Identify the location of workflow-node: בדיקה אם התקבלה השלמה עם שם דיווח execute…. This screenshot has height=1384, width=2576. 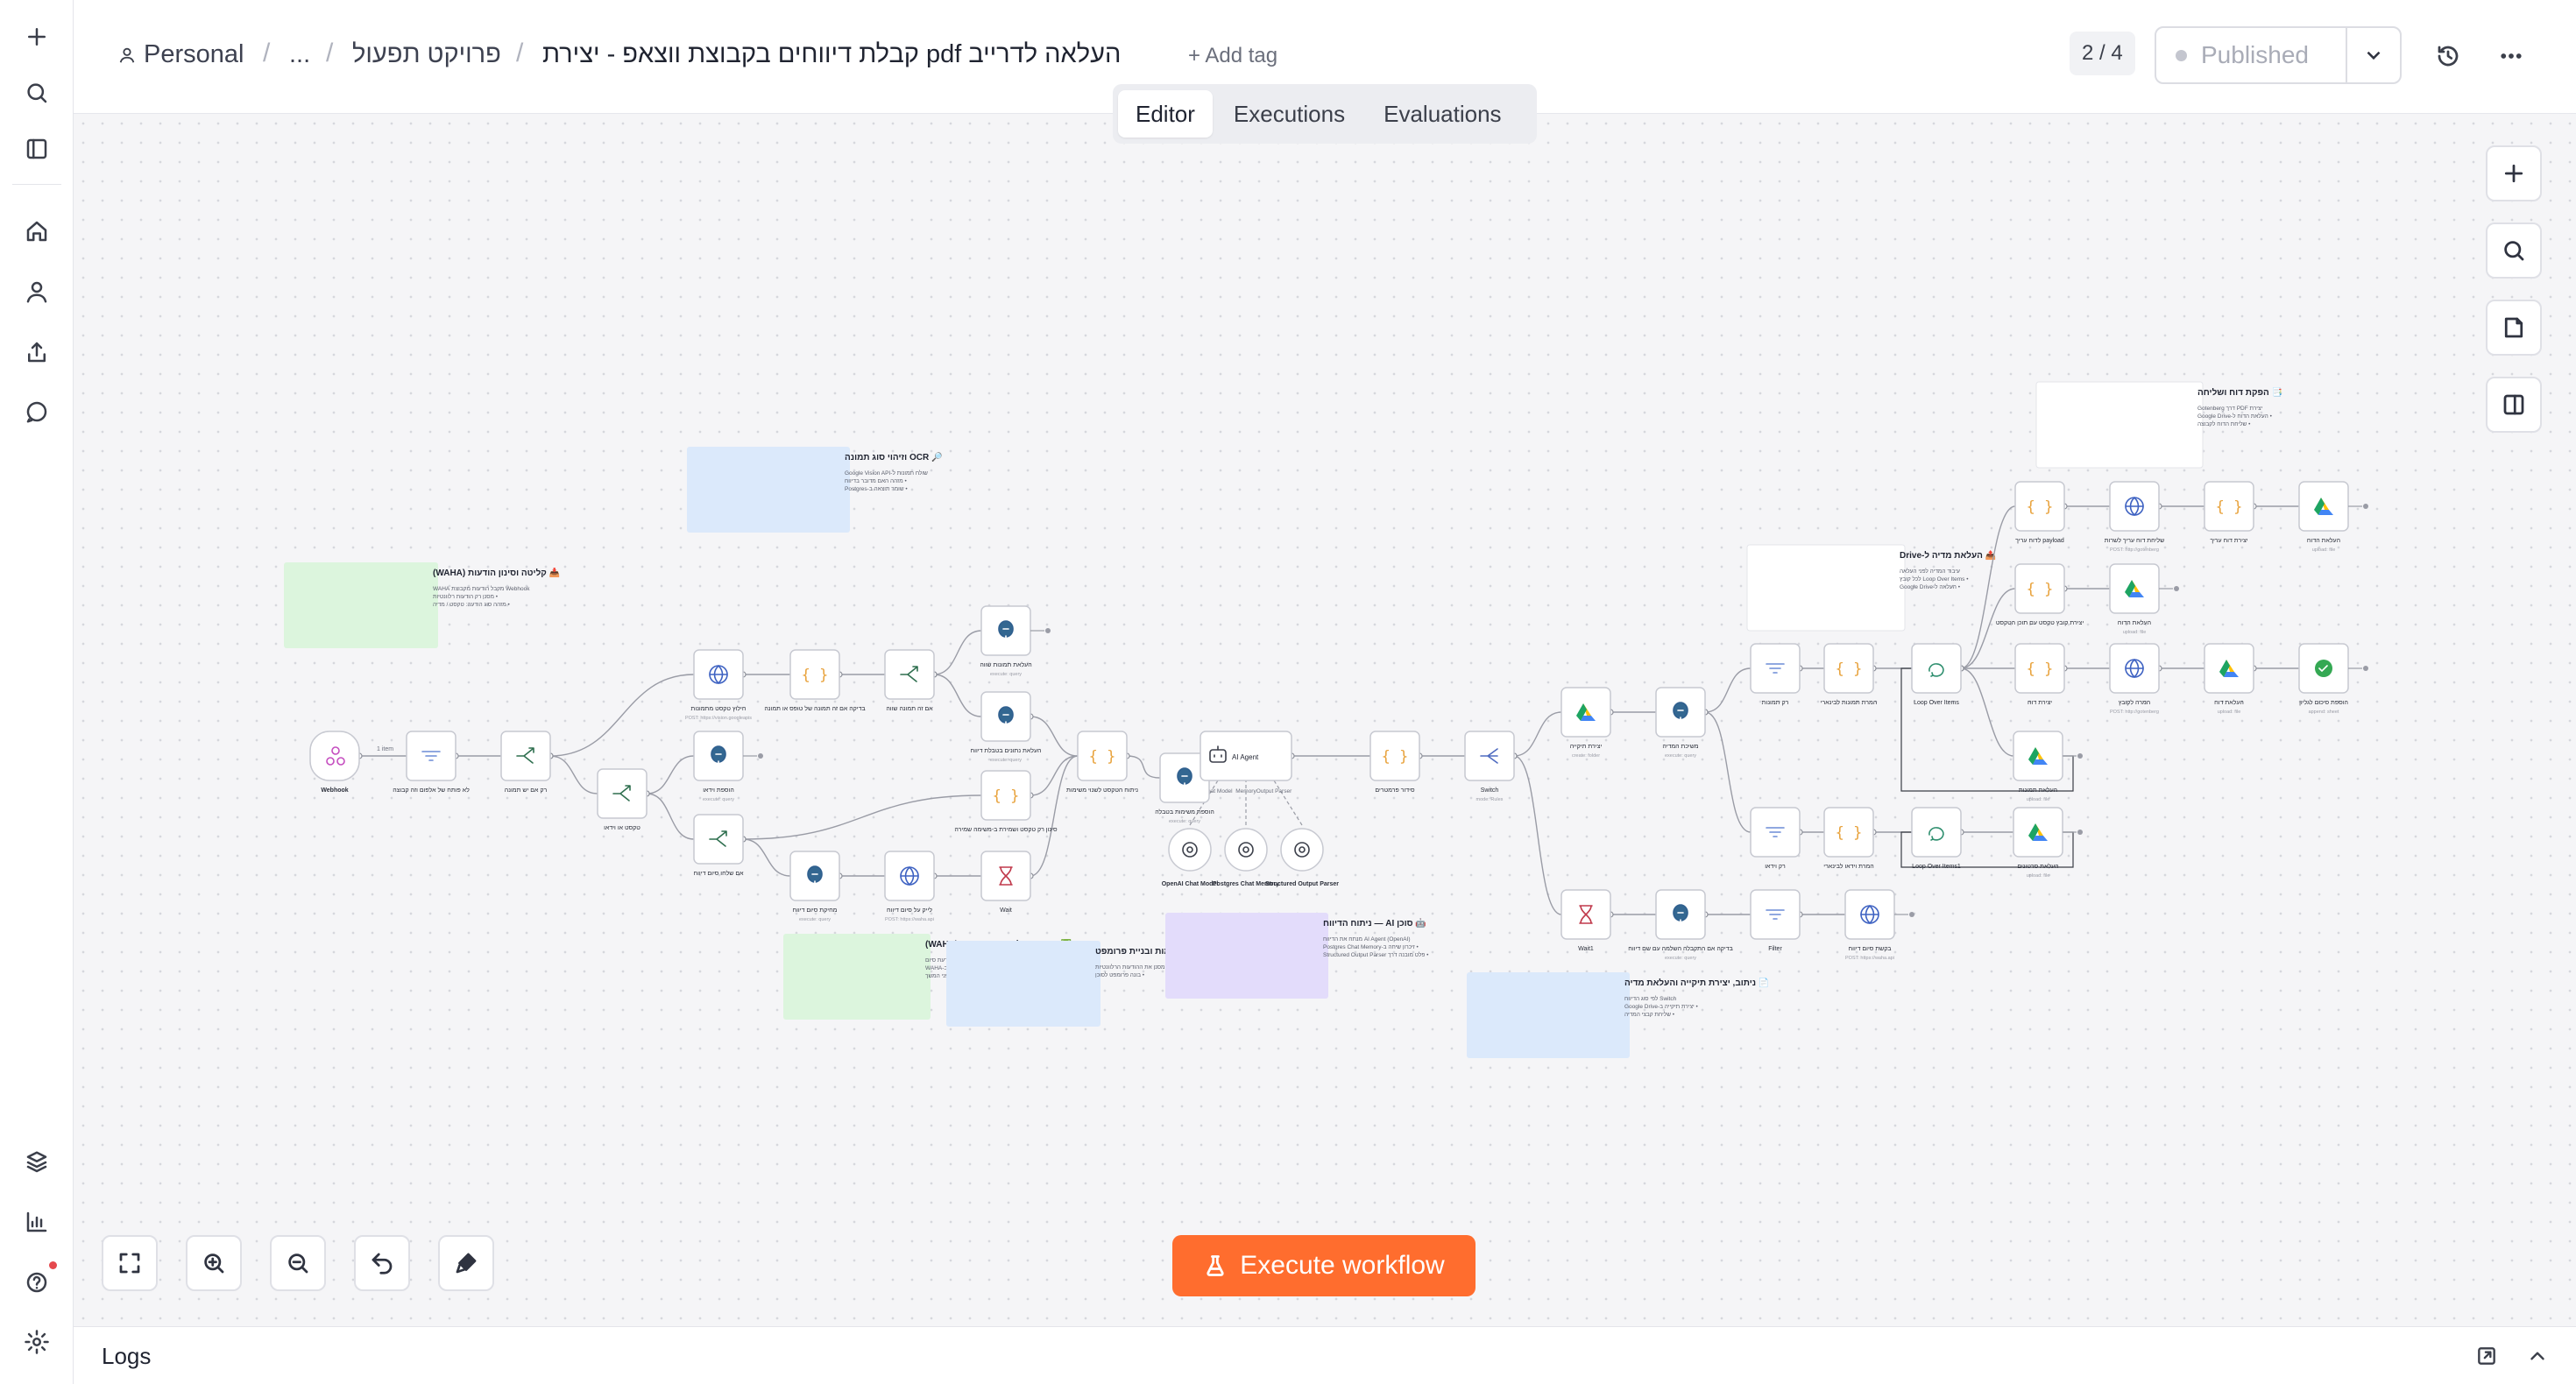
(1680, 925).